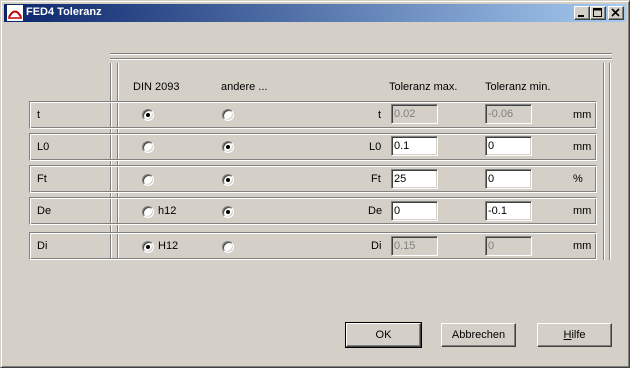 The width and height of the screenshot is (630, 368). I want to click on row-label: L0, so click(43, 147).